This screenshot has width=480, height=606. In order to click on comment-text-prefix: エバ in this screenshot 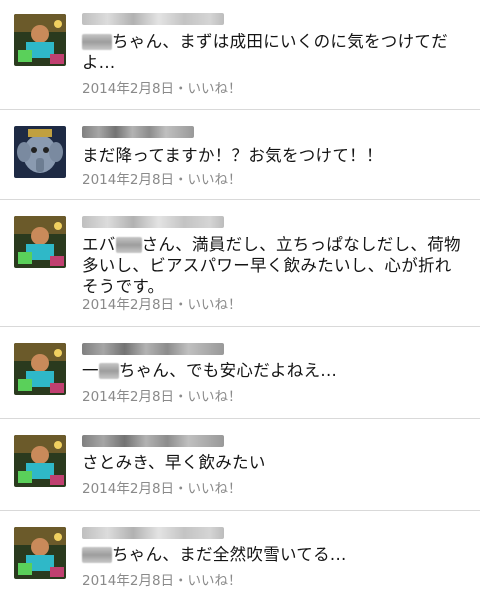, I will do `click(99, 244)`.